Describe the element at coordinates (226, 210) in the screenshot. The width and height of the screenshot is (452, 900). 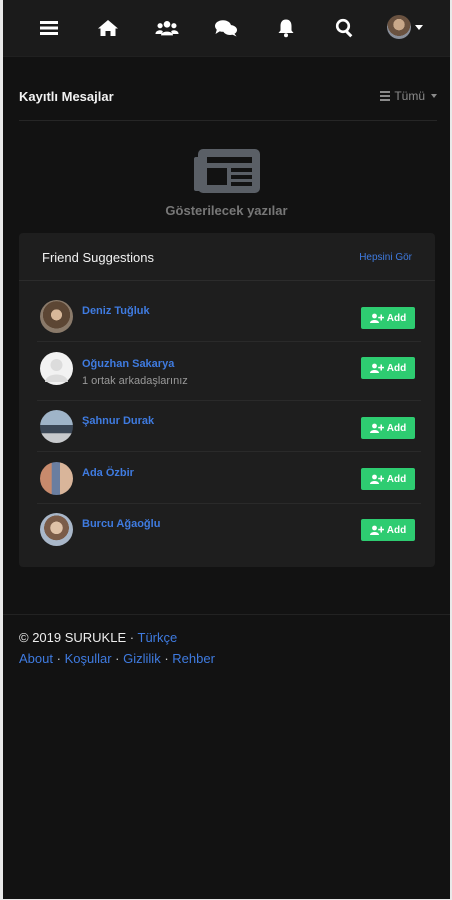
I see `empty-state-text: Gösterilecek yazılar` at that location.